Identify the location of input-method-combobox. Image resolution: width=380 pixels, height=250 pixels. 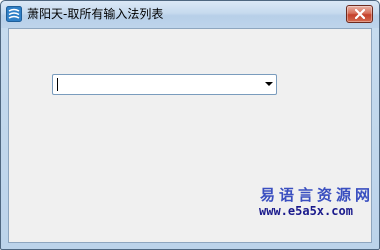
(164, 84).